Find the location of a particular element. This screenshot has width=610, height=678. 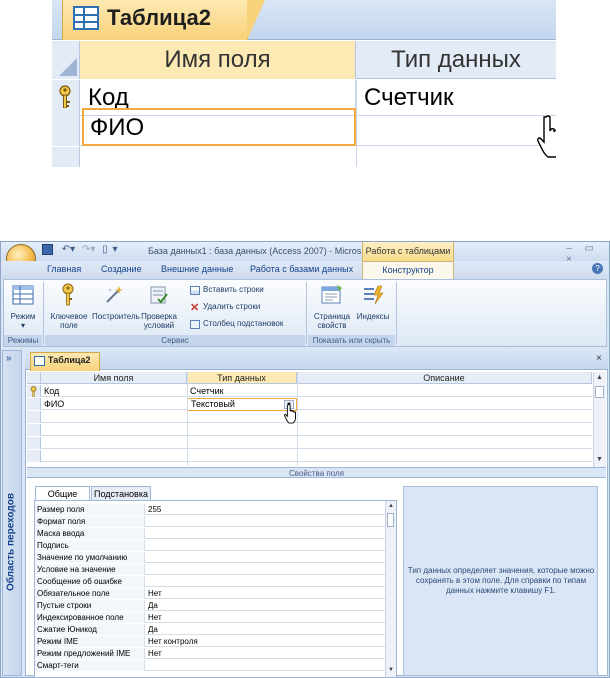

property-label: Режим предложений IME is located at coordinates (90, 653).